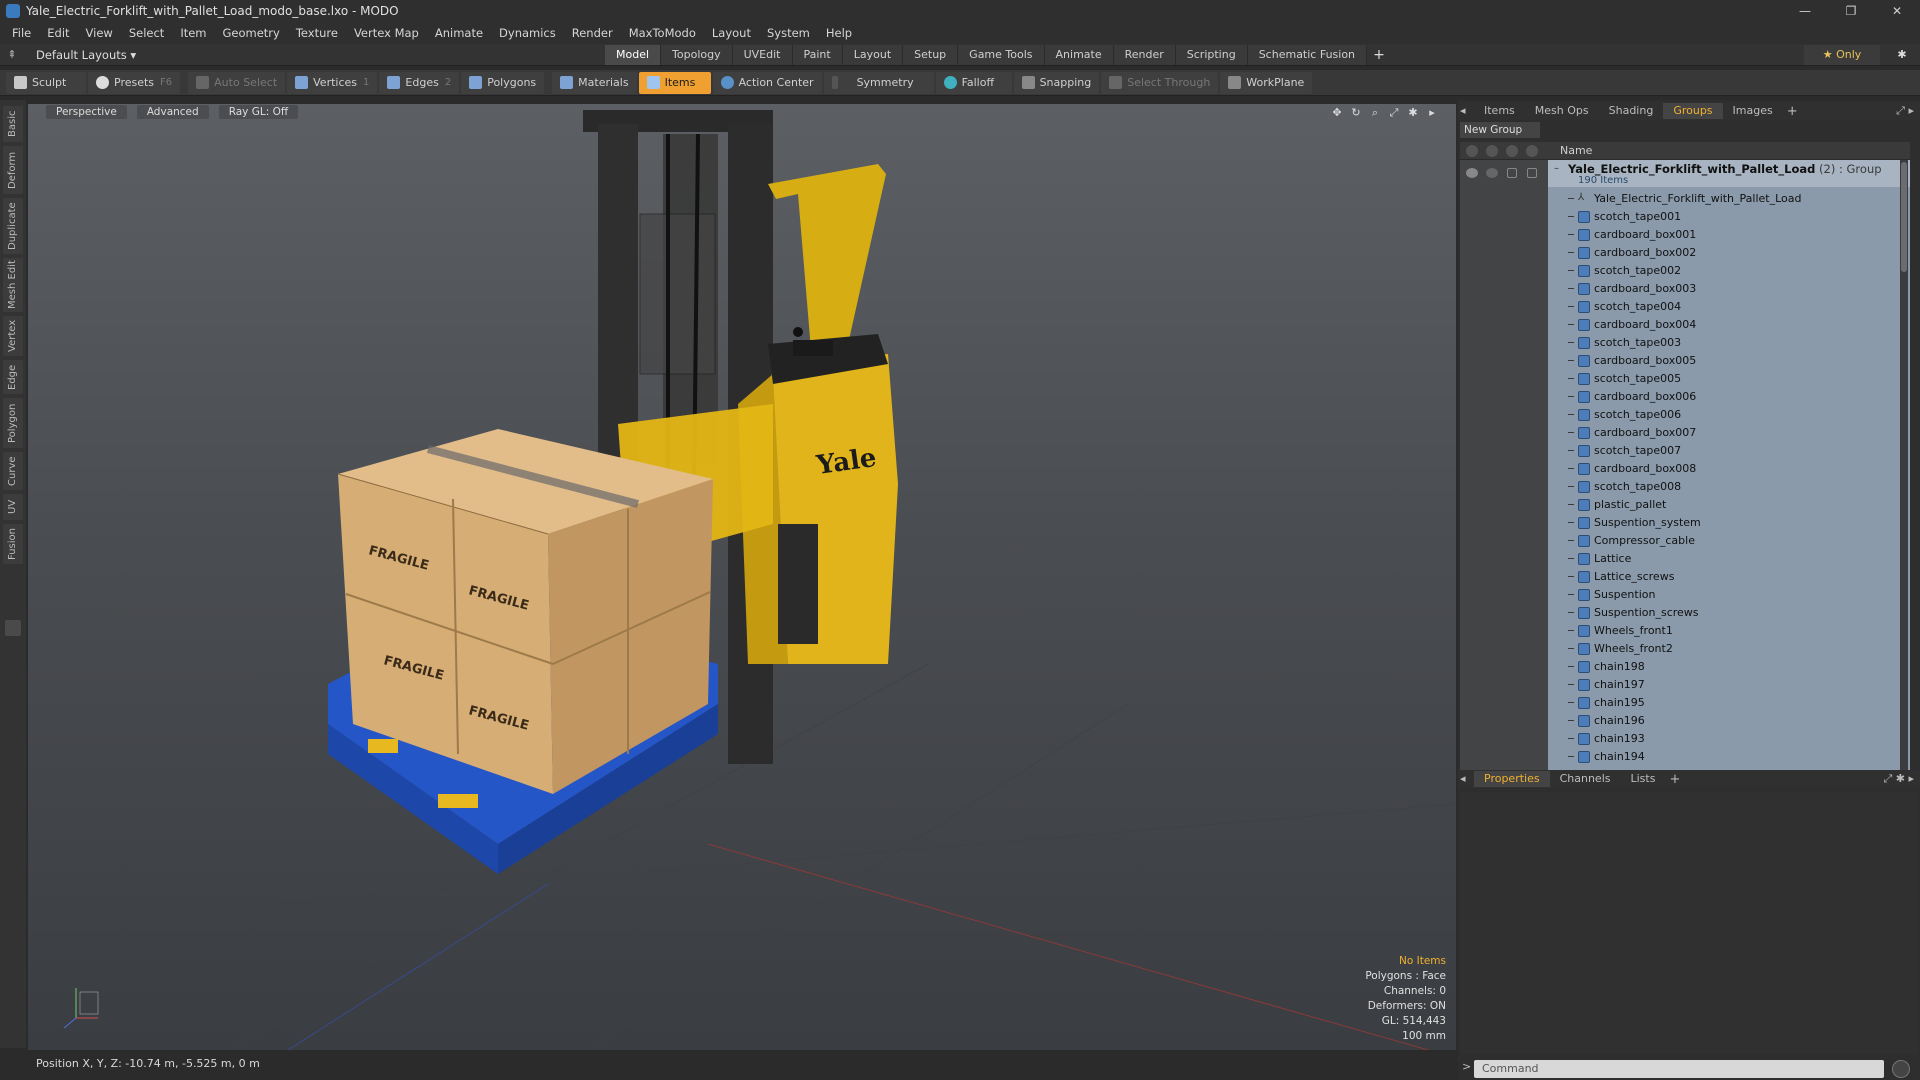 Image resolution: width=1920 pixels, height=1080 pixels. What do you see at coordinates (13, 507) in the screenshot?
I see `vtab-uv: UV` at bounding box center [13, 507].